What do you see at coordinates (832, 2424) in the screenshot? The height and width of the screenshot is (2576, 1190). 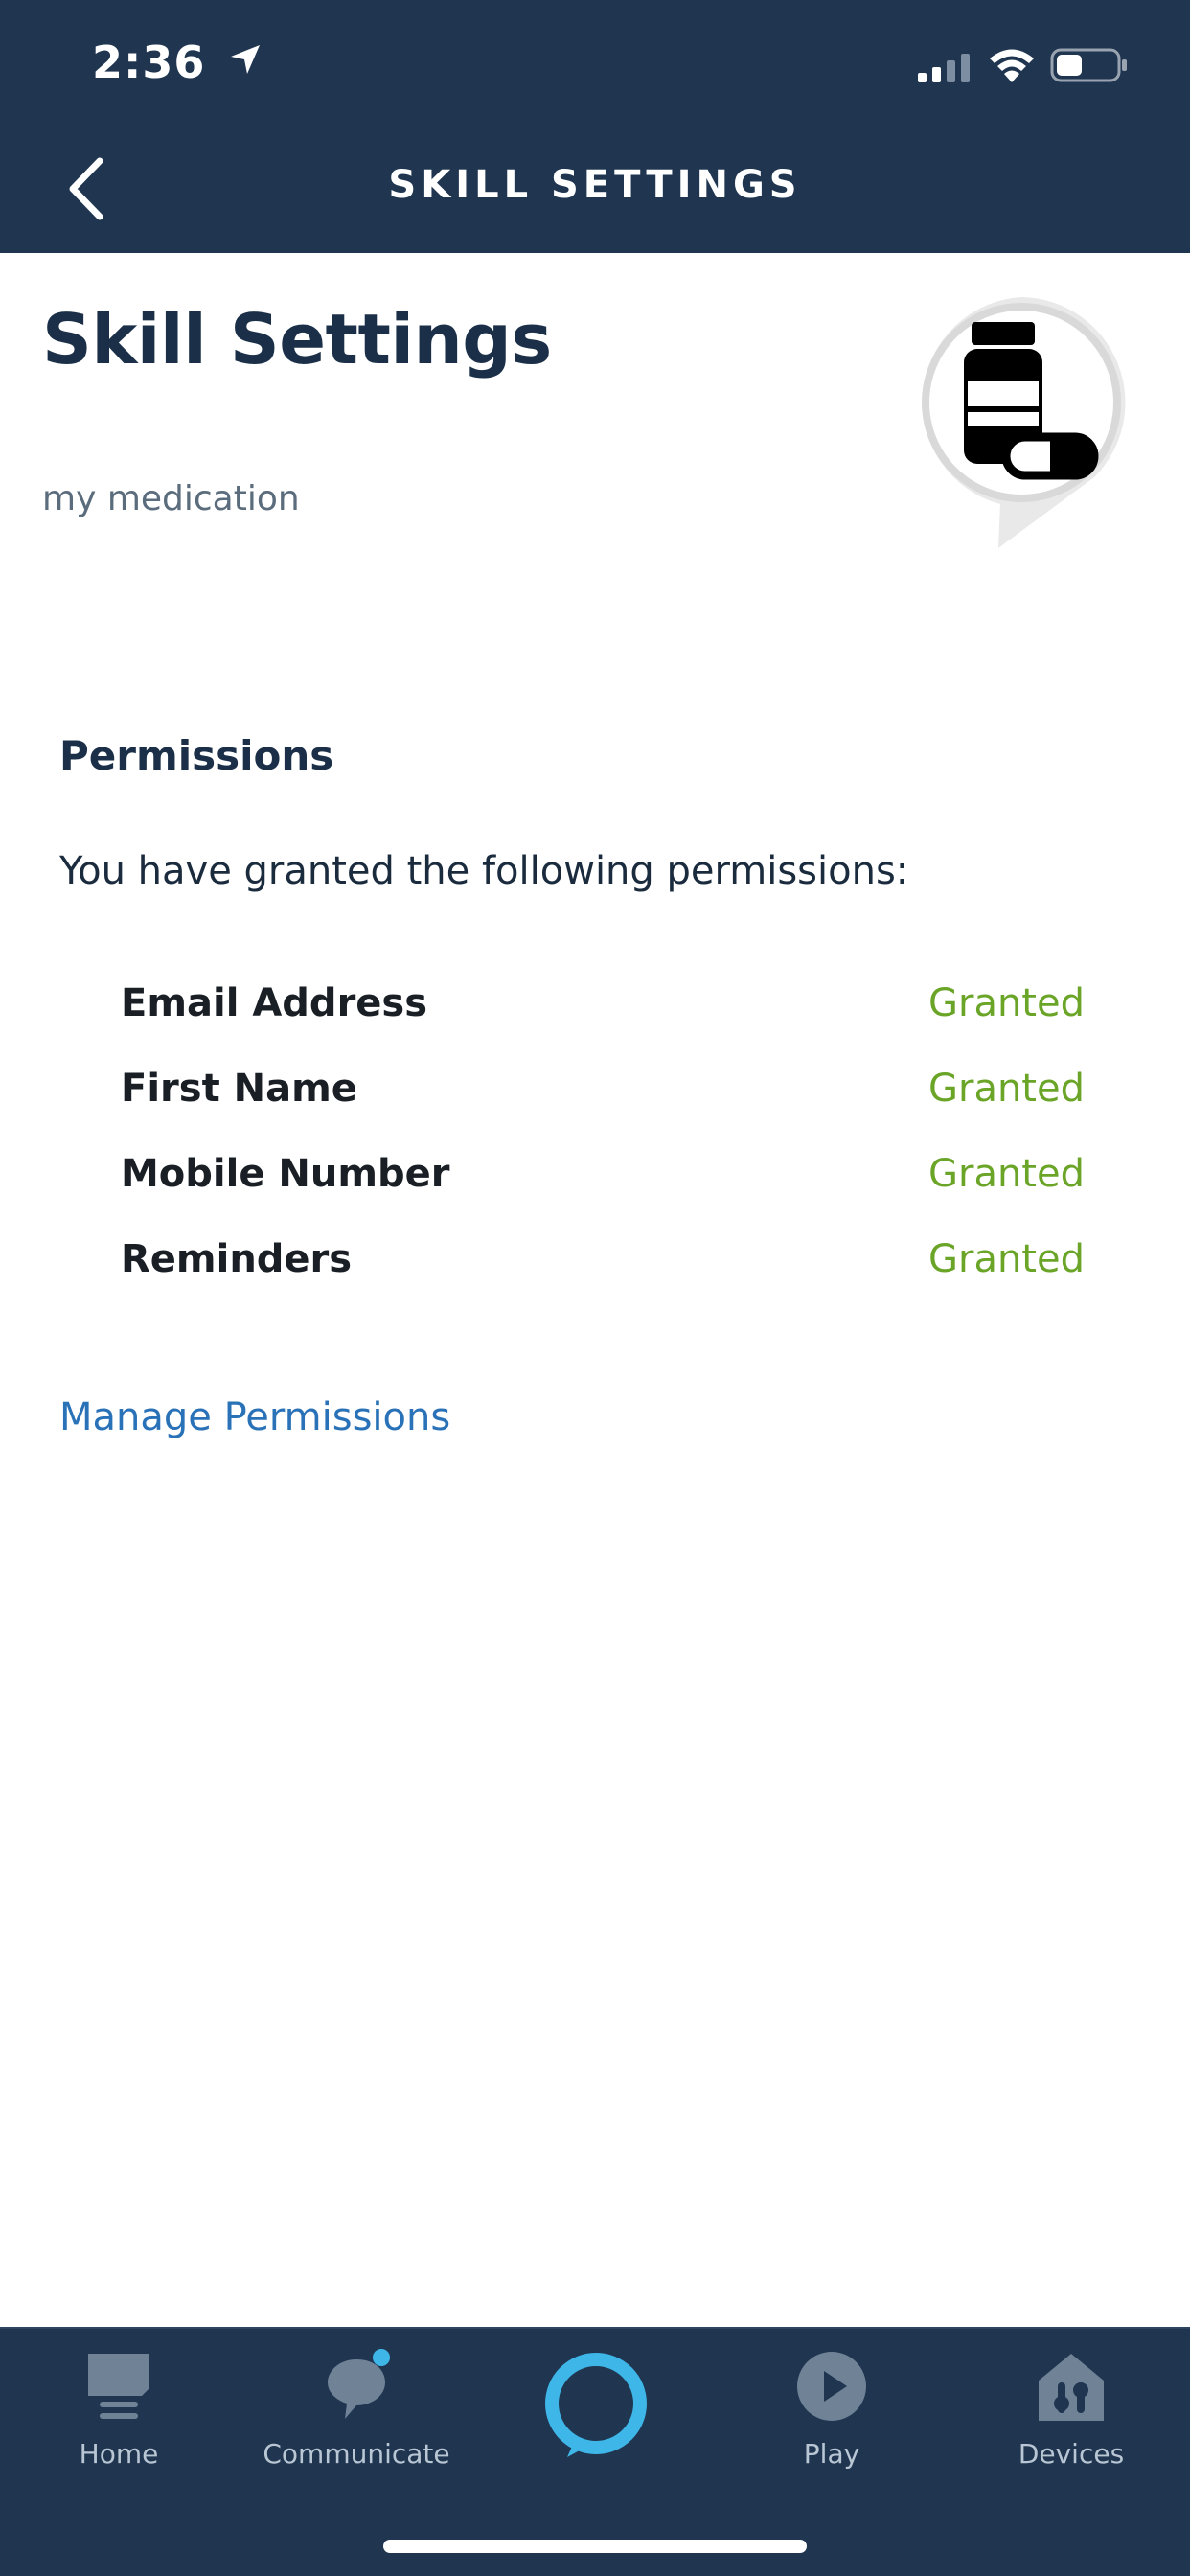 I see `tab-play: Play` at bounding box center [832, 2424].